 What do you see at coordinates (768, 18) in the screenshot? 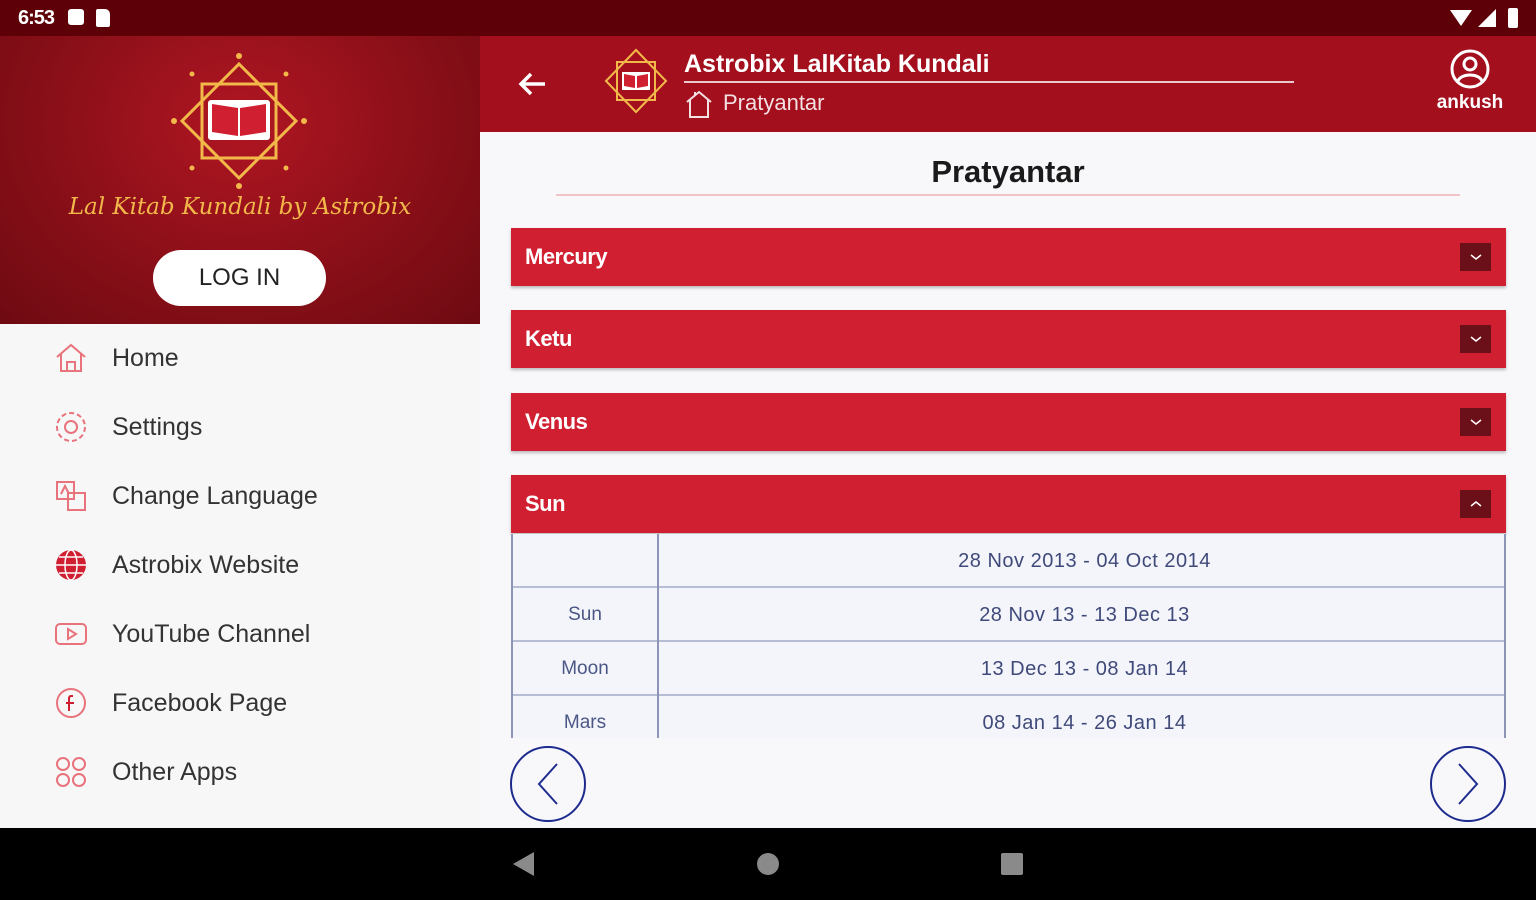
I see `status-bar: 6:53` at bounding box center [768, 18].